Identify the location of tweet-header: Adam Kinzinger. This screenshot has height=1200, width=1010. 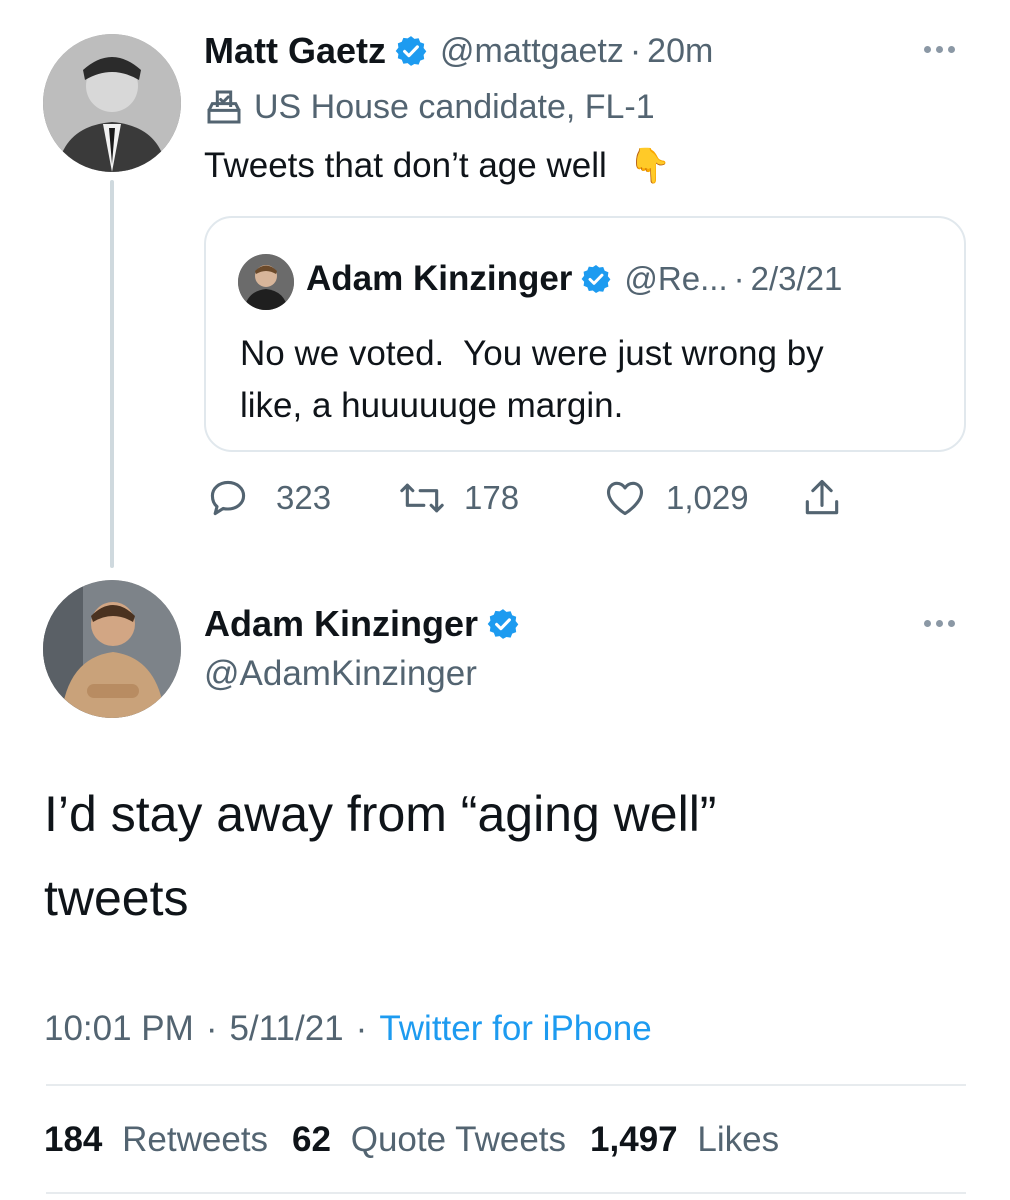
(362, 624).